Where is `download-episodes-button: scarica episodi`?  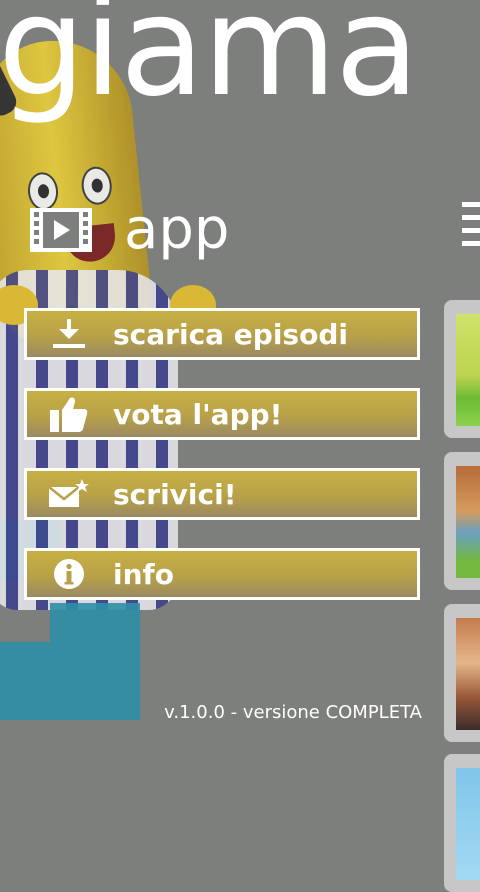
download-episodes-button: scarica episodi is located at coordinates (222, 334).